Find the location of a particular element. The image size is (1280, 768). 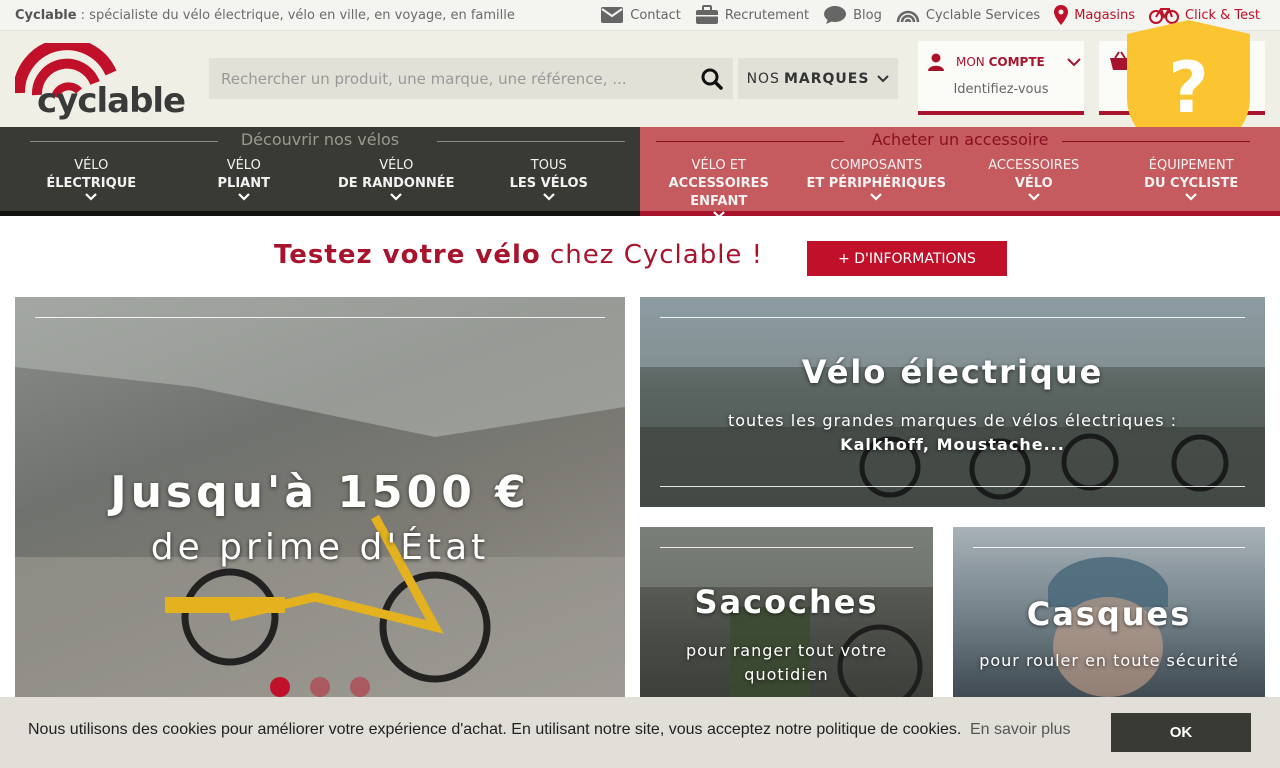

nav-item-line2: accessoires enfant is located at coordinates (718, 192).